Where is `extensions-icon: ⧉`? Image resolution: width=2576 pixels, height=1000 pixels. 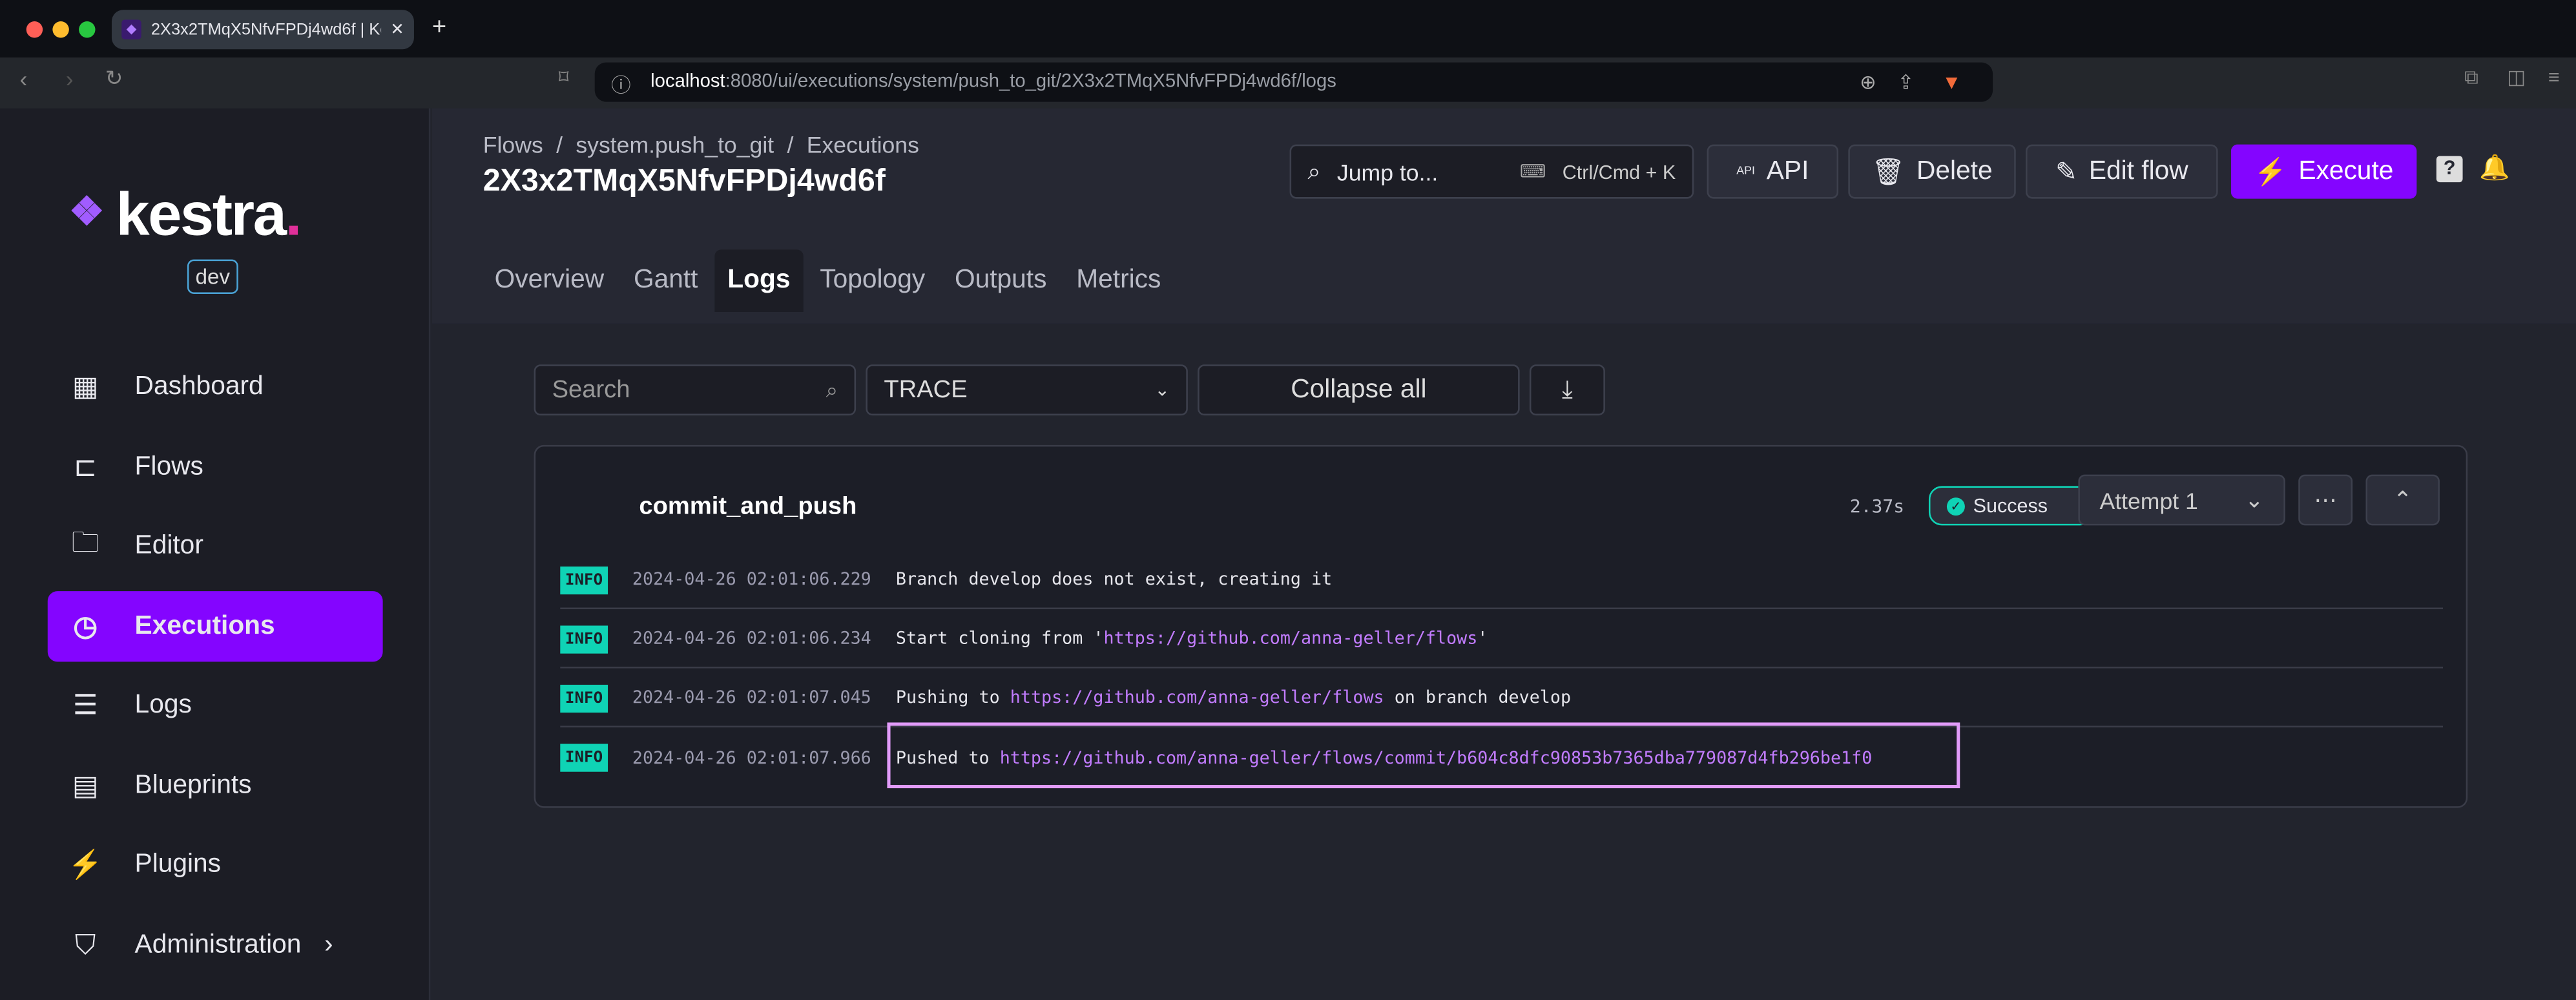 extensions-icon: ⧉ is located at coordinates (2471, 78).